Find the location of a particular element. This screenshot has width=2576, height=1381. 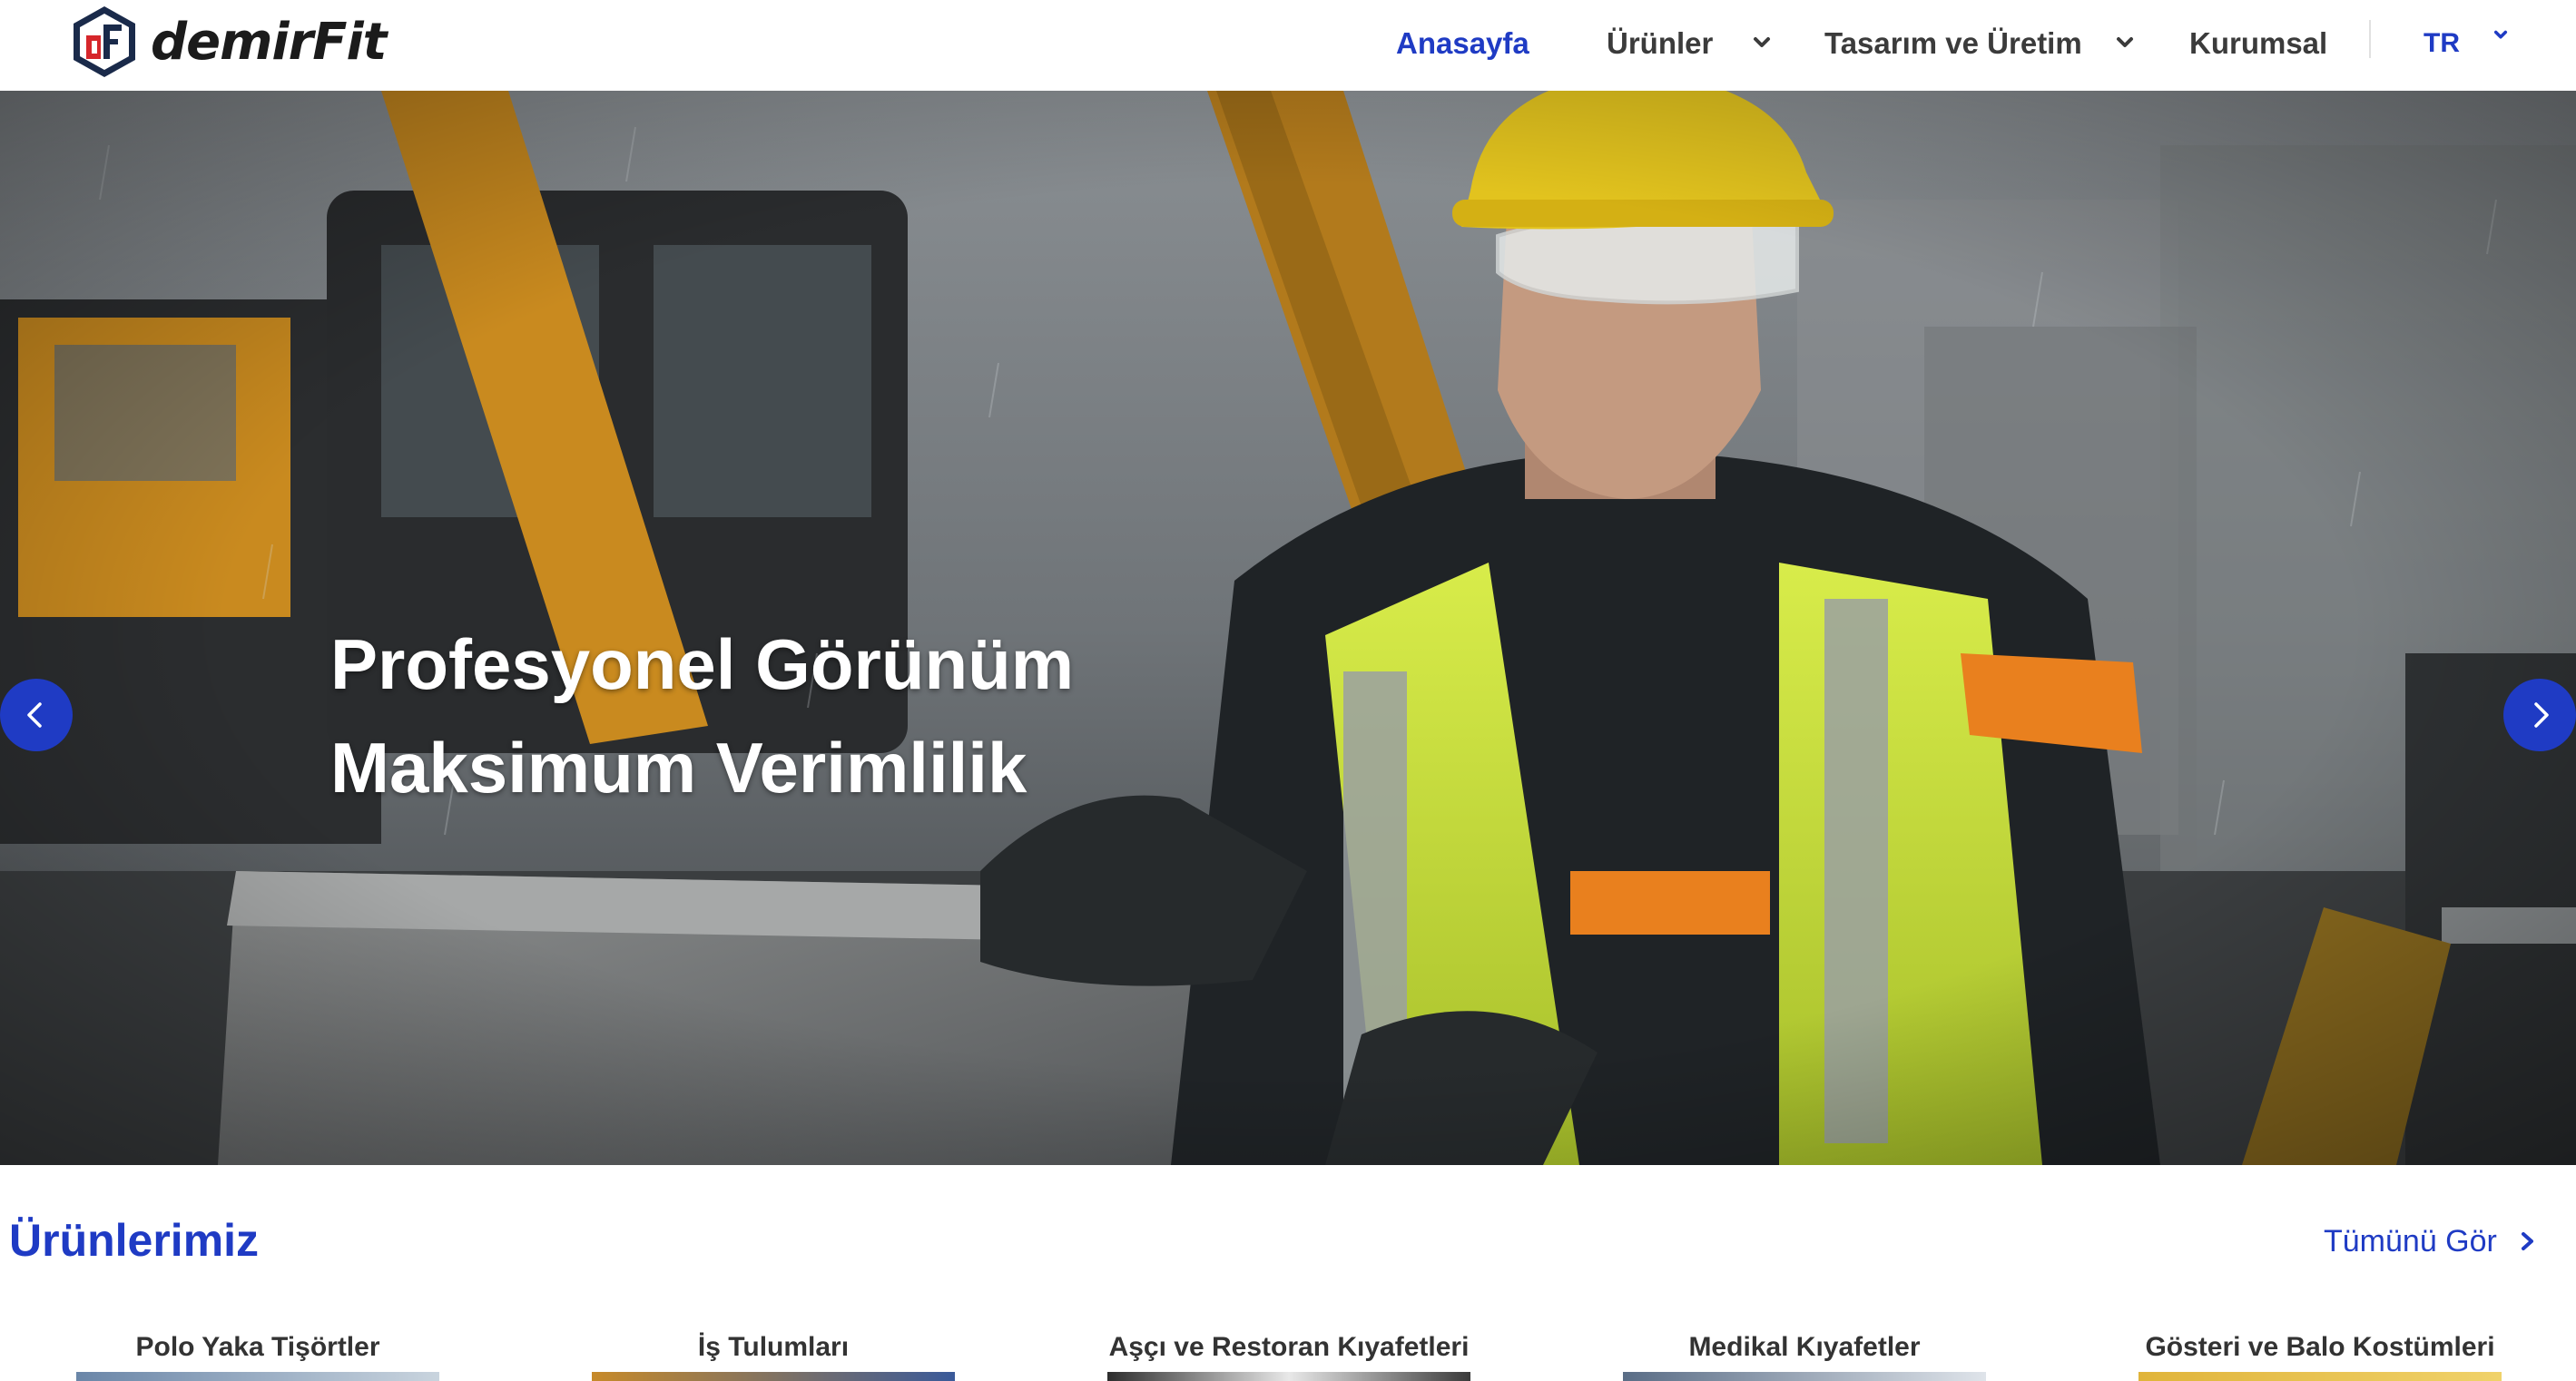

product-card-is-tulumlari: İş Tulumları is located at coordinates (773, 1351).